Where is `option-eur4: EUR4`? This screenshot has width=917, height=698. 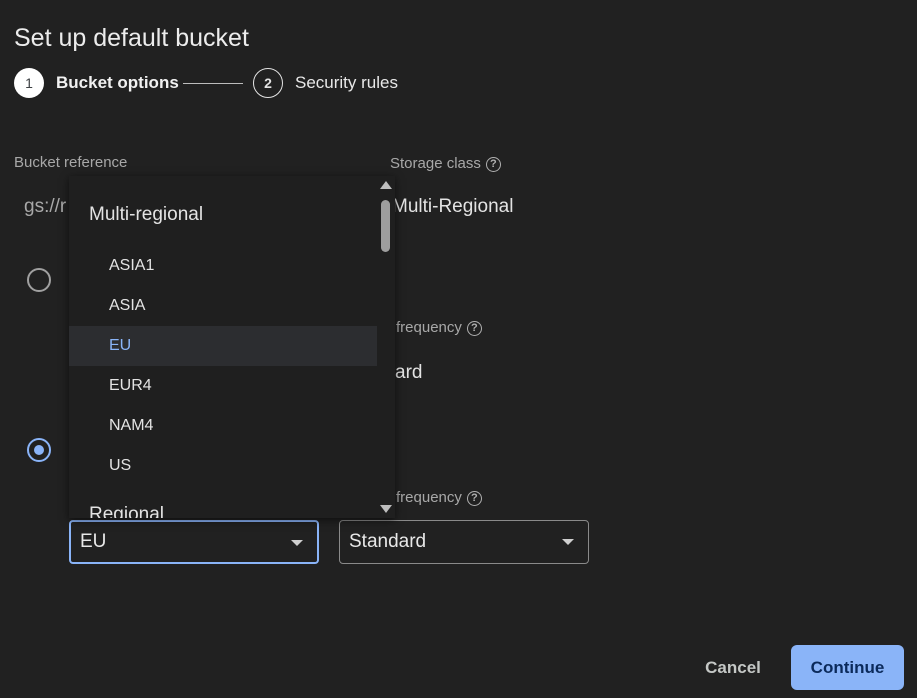
option-eur4: EUR4 is located at coordinates (223, 386).